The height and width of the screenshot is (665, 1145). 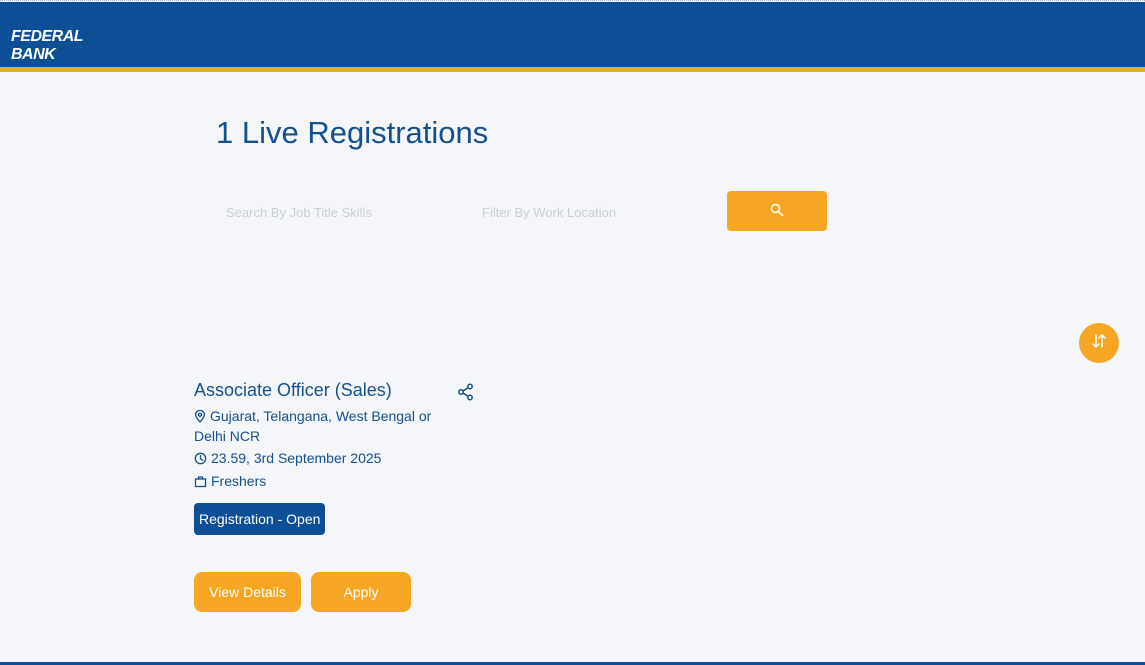 What do you see at coordinates (293, 390) in the screenshot?
I see `job-title: Associate Officer (Sales)` at bounding box center [293, 390].